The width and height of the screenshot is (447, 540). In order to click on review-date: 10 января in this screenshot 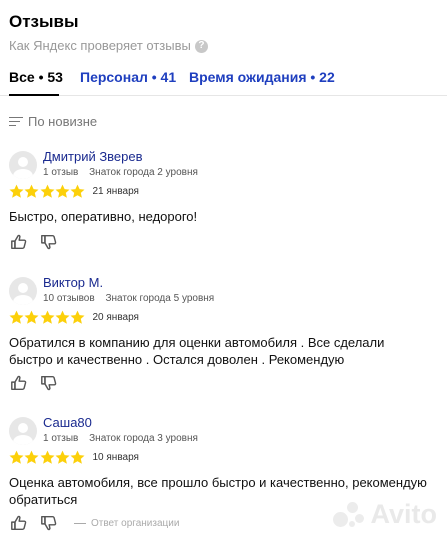, I will do `click(115, 457)`.